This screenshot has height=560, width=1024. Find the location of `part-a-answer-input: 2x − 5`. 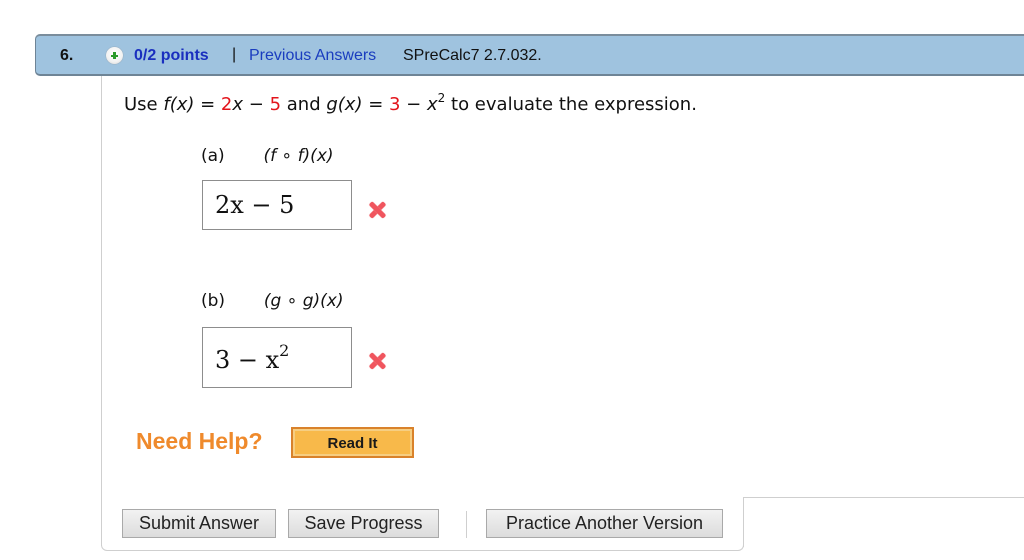

part-a-answer-input: 2x − 5 is located at coordinates (277, 205).